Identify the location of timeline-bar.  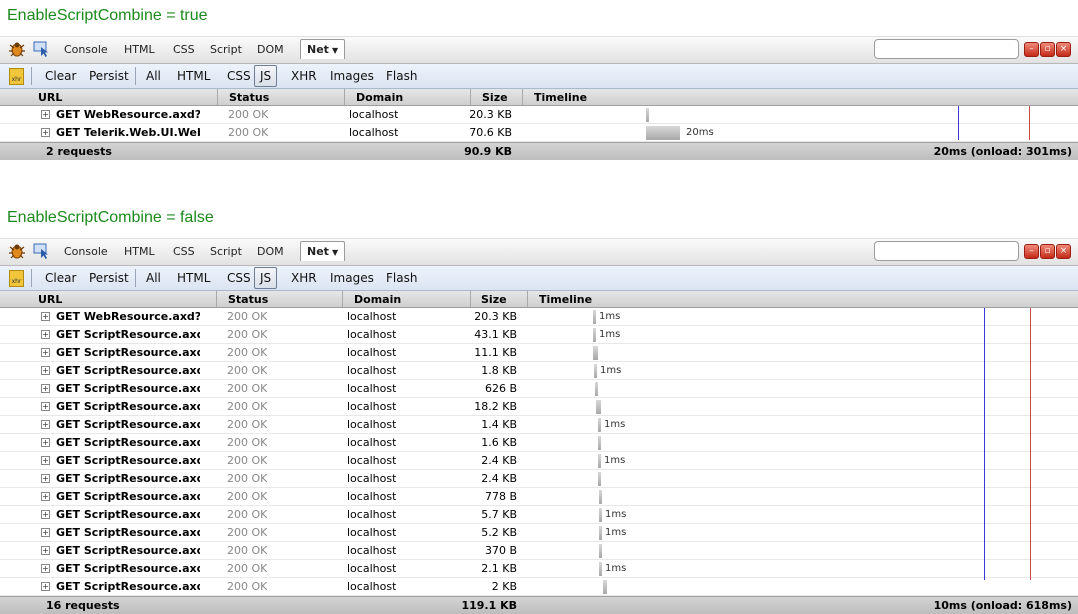
(600, 515).